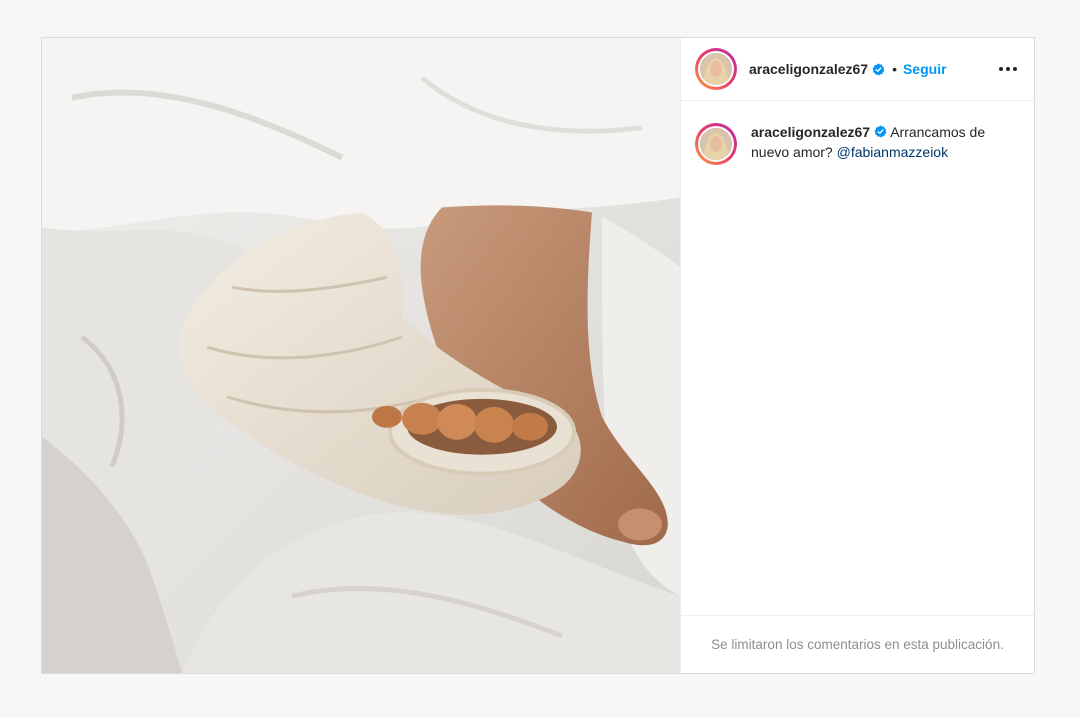  I want to click on caption-avatar, so click(716, 144).